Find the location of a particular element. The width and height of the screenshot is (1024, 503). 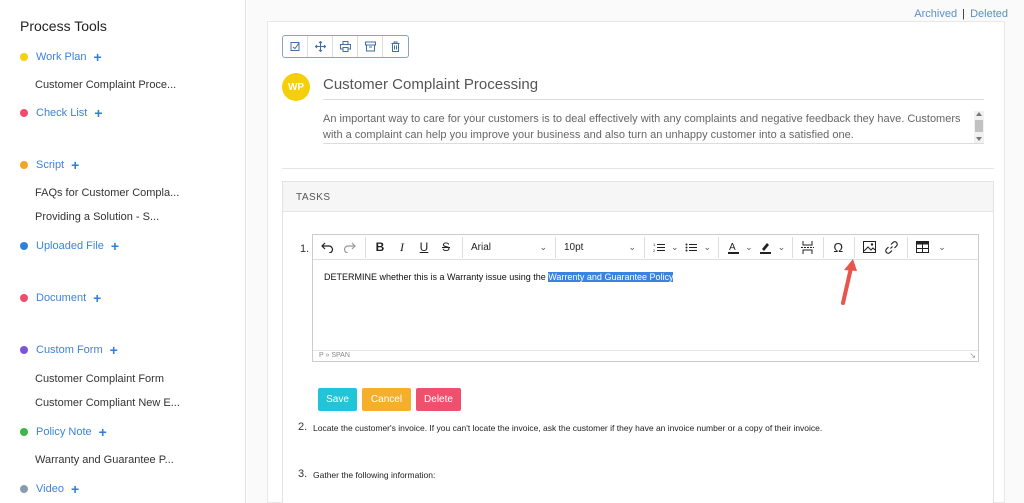

task-text: Gather the following information: is located at coordinates (374, 475).